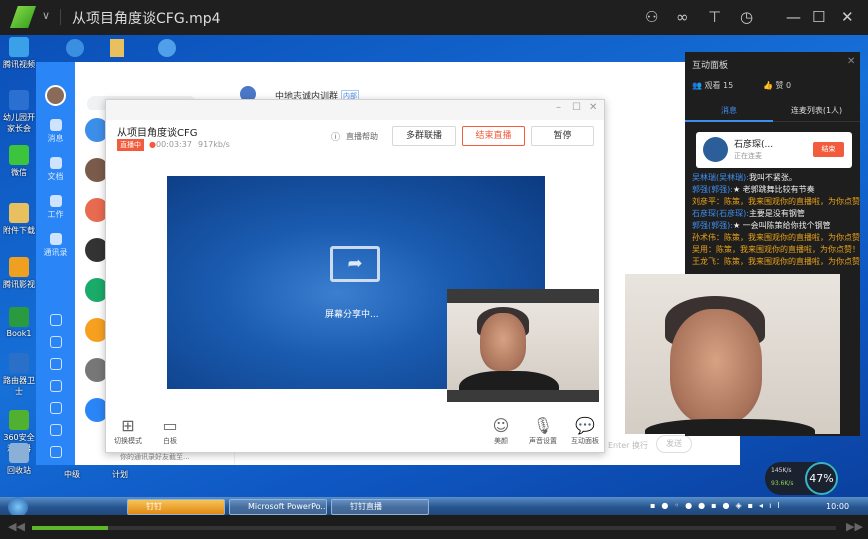 This screenshot has height=539, width=868. Describe the element at coordinates (55, 431) in the screenshot. I see `recycle-icon` at that location.